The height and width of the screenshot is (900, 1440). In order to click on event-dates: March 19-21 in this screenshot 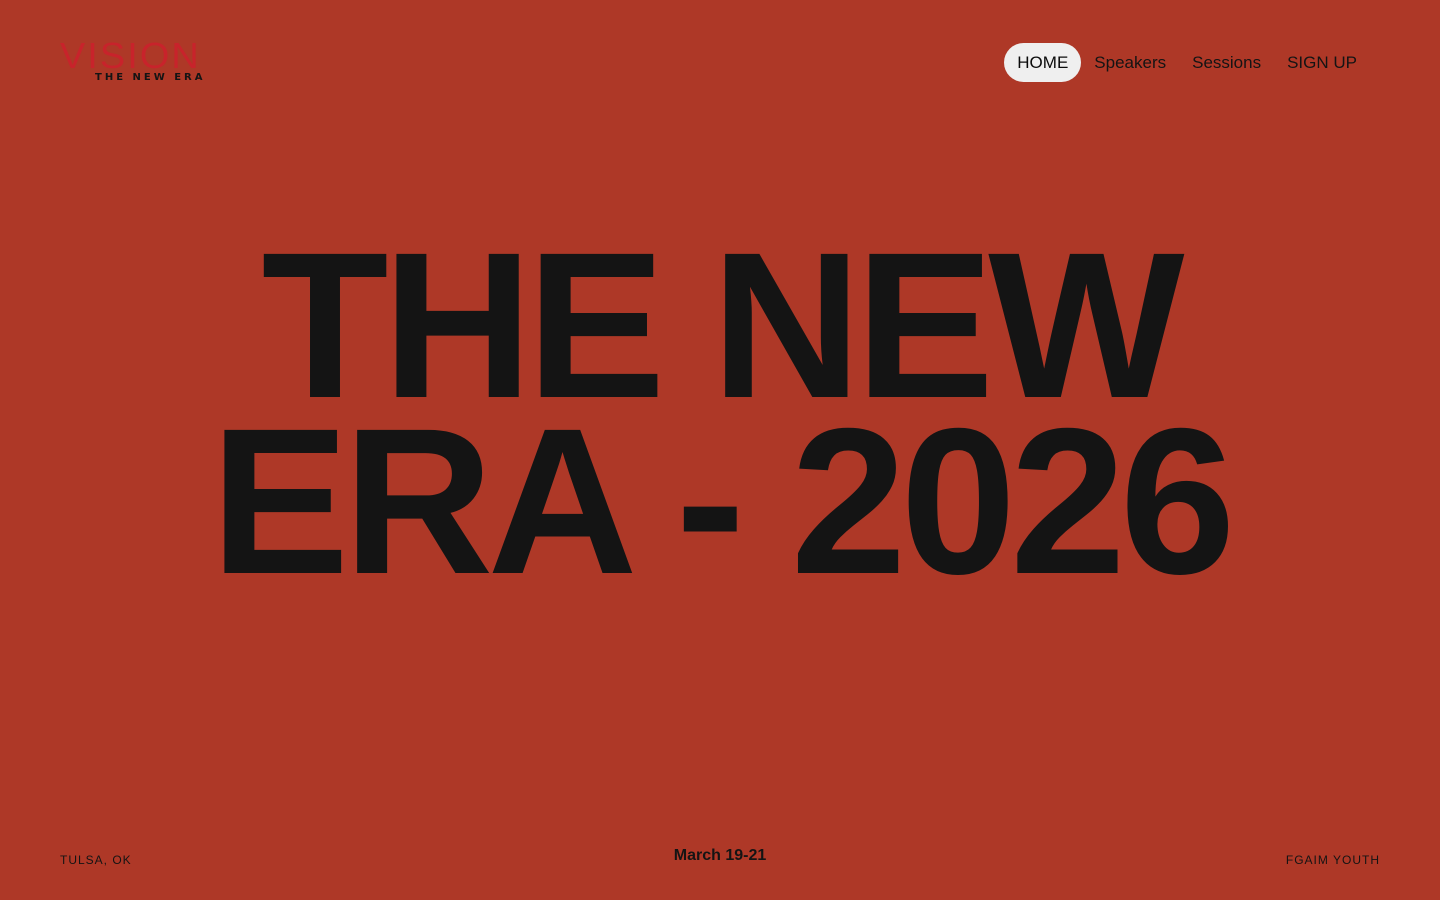, I will do `click(720, 855)`.